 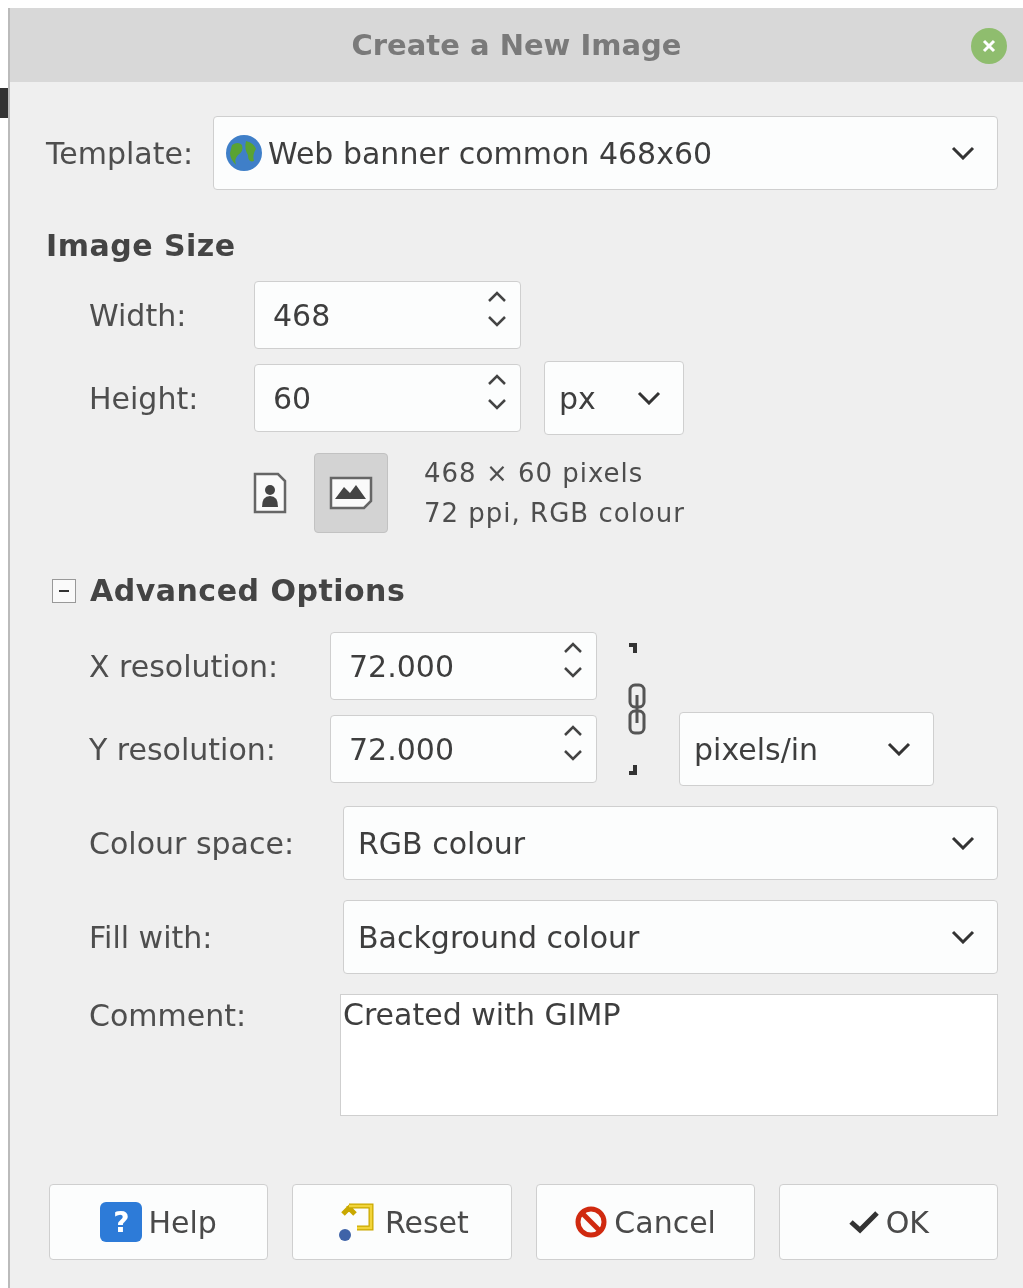 I want to click on close-icon, so click(x=989, y=46).